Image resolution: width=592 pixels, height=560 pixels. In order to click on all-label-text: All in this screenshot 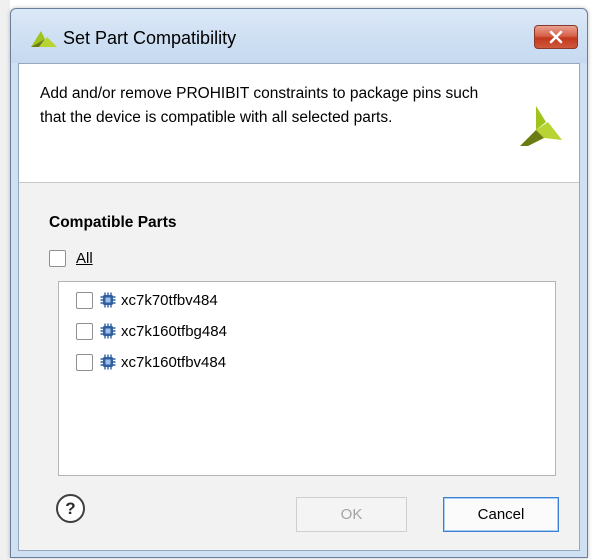, I will do `click(84, 258)`.